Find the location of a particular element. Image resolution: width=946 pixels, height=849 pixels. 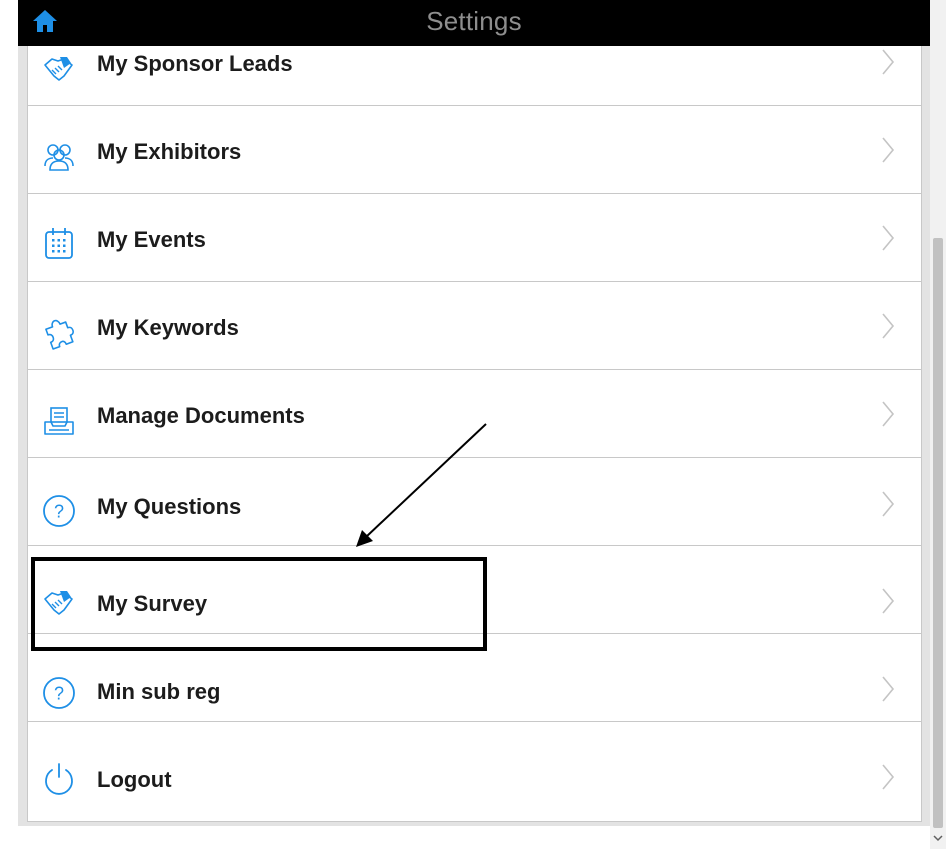

vertical-scrollbar is located at coordinates (938, 424).